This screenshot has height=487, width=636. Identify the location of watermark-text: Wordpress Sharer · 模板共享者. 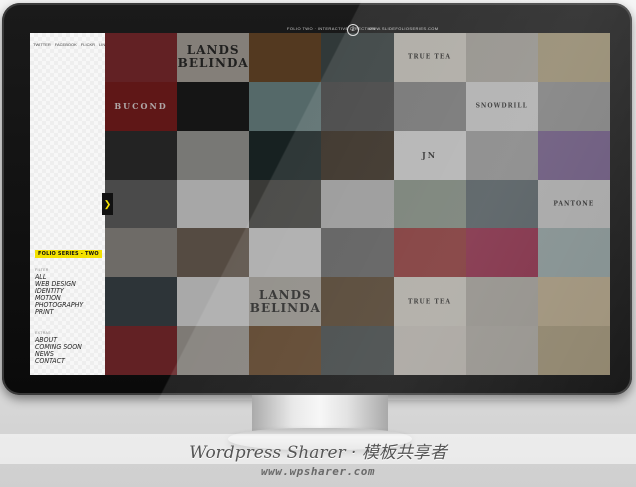
(318, 453).